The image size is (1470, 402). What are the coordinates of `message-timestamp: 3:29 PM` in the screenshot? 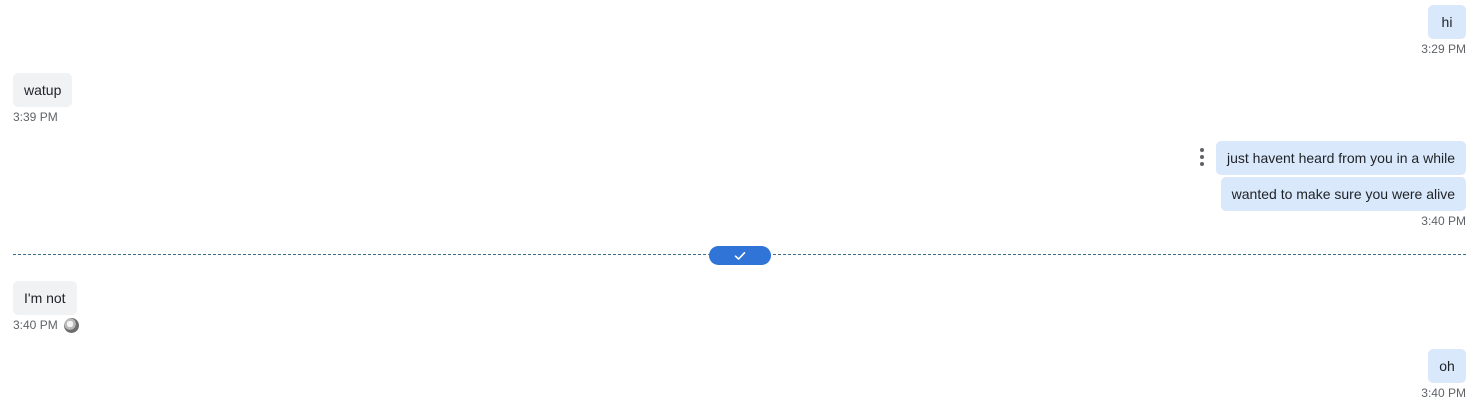 It's located at (1443, 49).